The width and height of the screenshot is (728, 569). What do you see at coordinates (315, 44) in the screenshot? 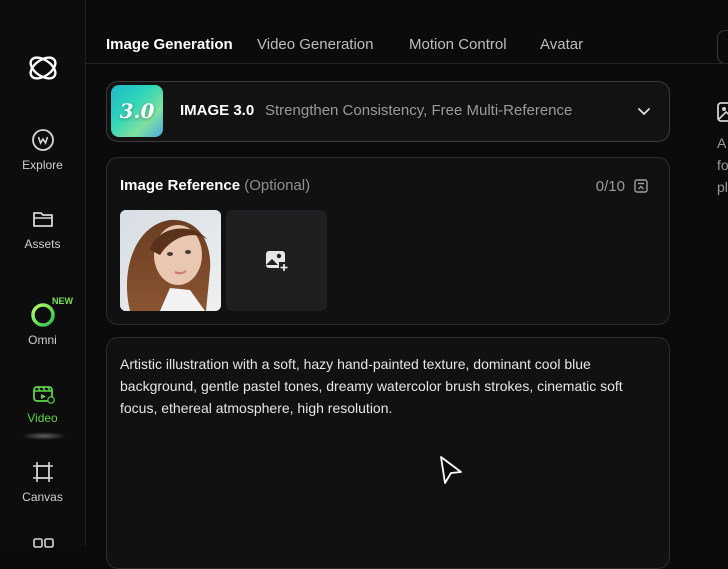
I see `tab-video-generation: Video Generation` at bounding box center [315, 44].